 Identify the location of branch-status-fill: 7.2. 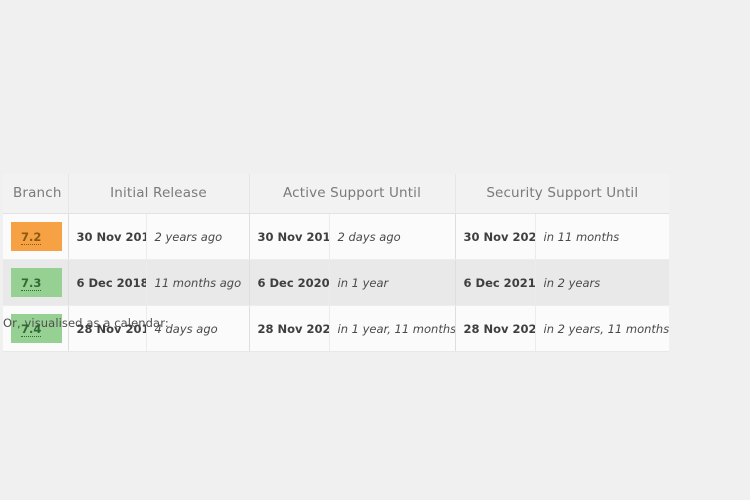
(36, 236).